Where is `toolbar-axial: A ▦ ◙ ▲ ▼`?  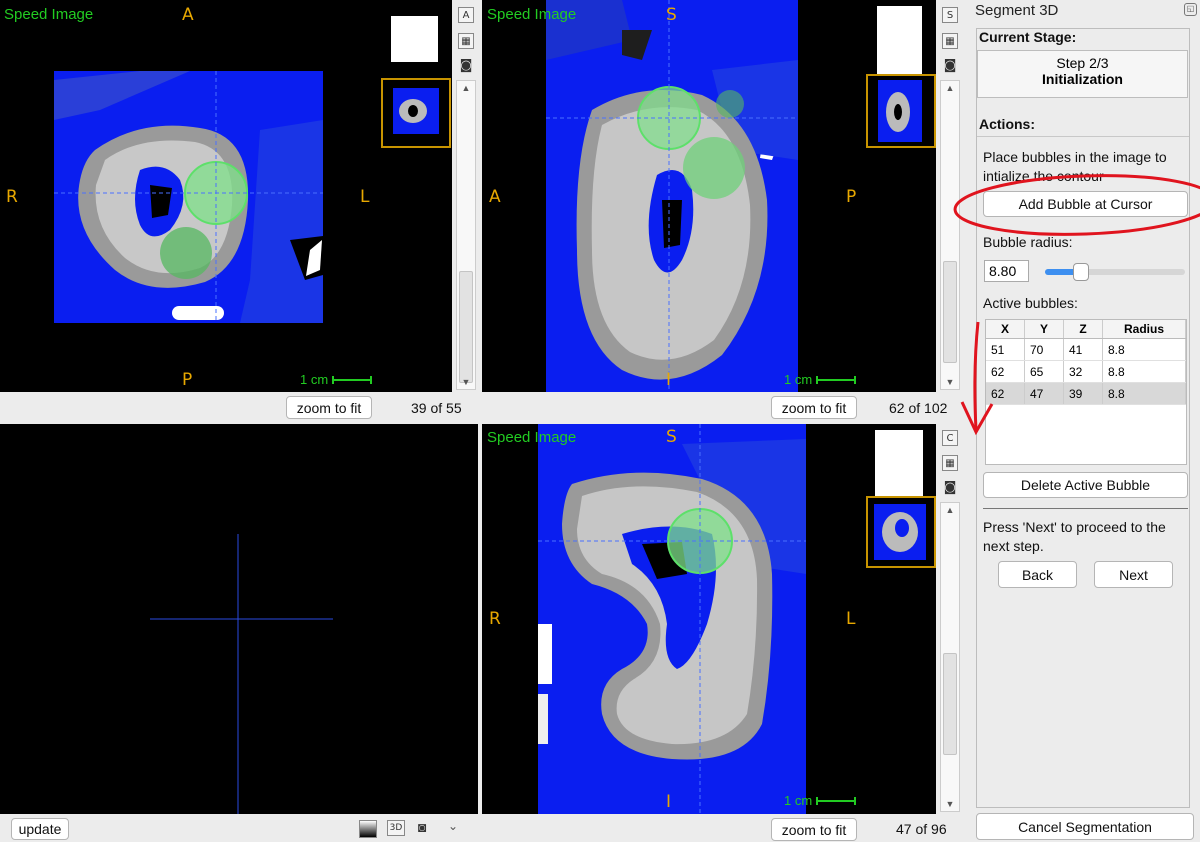
toolbar-axial: A ▦ ◙ ▲ ▼ is located at coordinates (466, 196).